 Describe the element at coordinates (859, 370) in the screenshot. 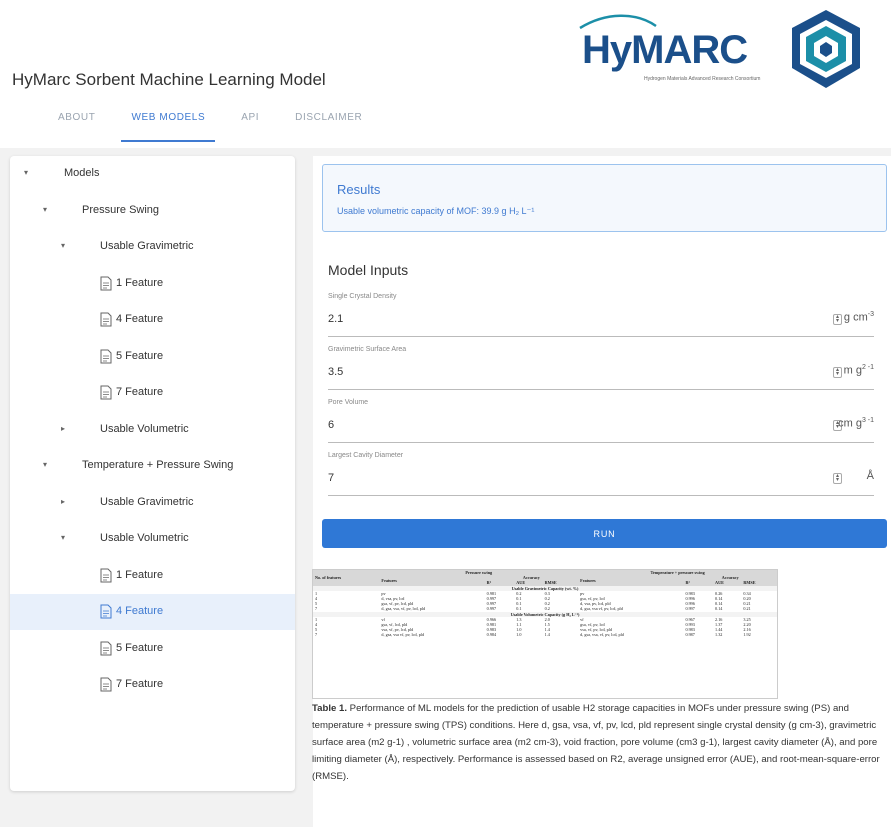

I see `unit-label: m g2 -1` at that location.